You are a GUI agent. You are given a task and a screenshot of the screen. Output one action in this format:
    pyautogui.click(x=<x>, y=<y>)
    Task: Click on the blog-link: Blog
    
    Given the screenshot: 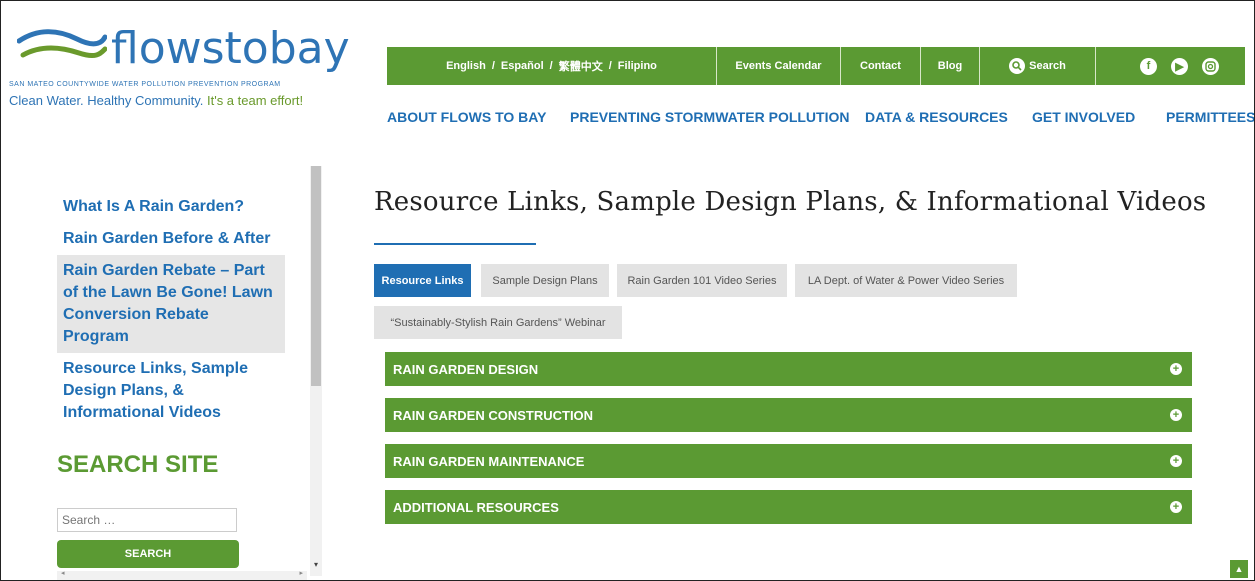 What is the action you would take?
    pyautogui.click(x=950, y=66)
    